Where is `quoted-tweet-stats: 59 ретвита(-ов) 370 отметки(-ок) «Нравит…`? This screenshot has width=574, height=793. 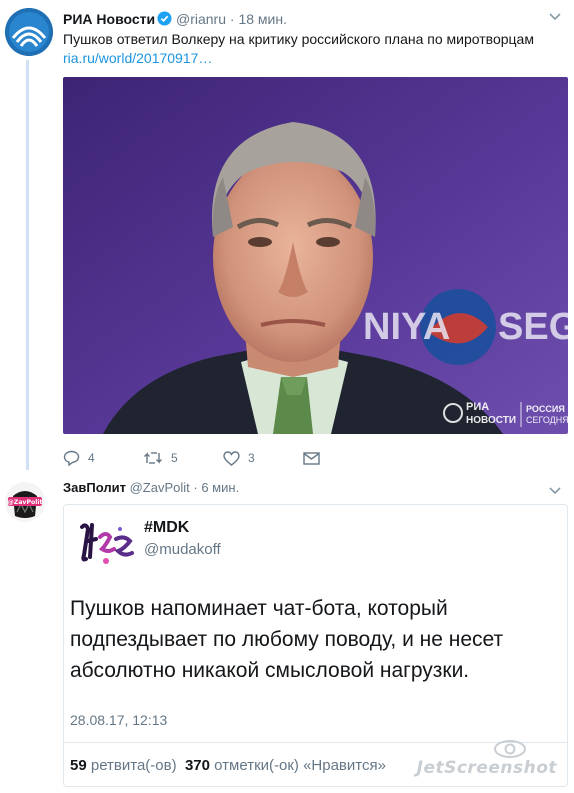
quoted-tweet-stats: 59 ретвита(-ов) 370 отметки(-ок) «Нравит… is located at coordinates (228, 765).